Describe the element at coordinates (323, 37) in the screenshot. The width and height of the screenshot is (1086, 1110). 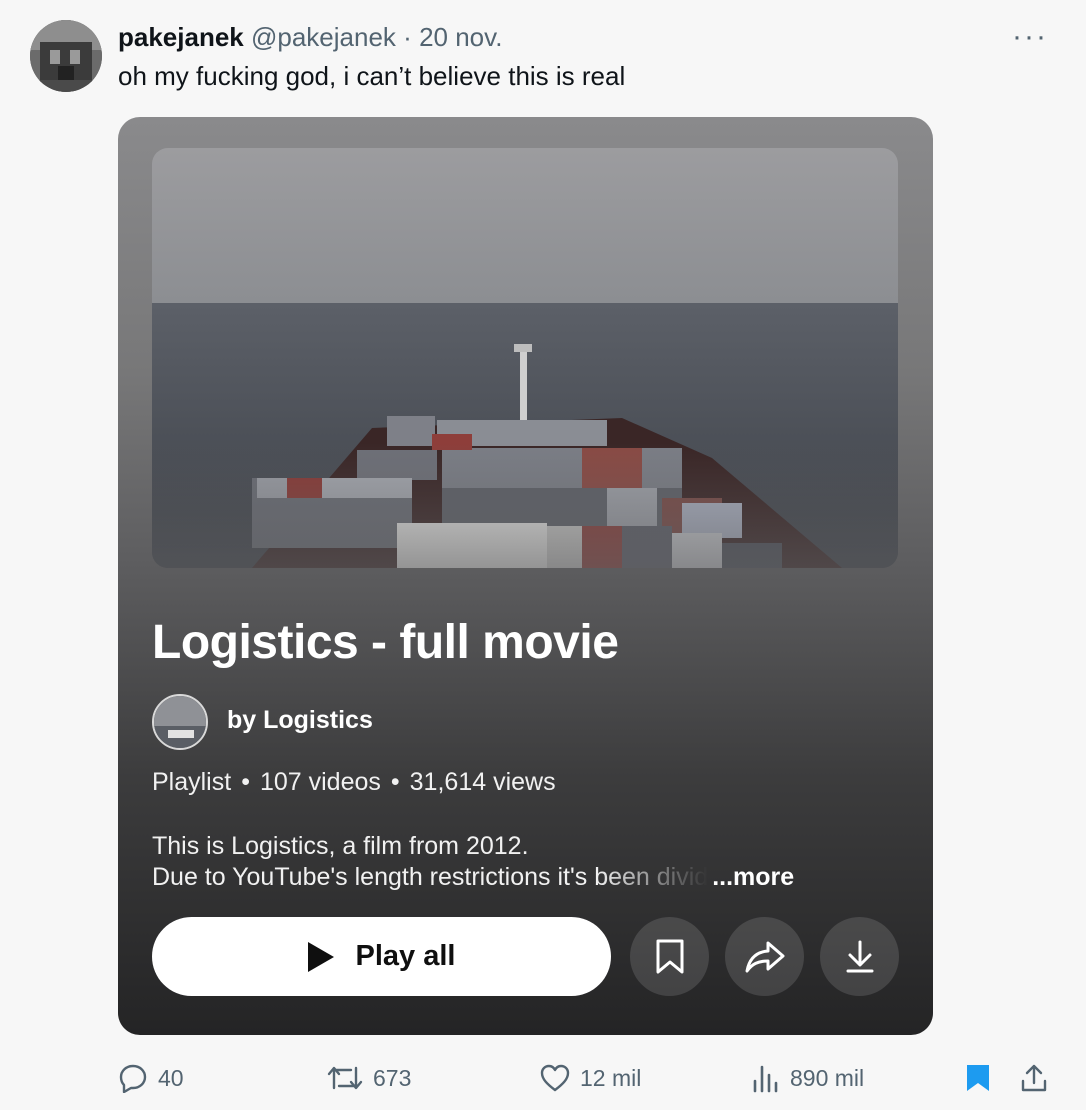
I see `author-handle: @pakejanek` at that location.